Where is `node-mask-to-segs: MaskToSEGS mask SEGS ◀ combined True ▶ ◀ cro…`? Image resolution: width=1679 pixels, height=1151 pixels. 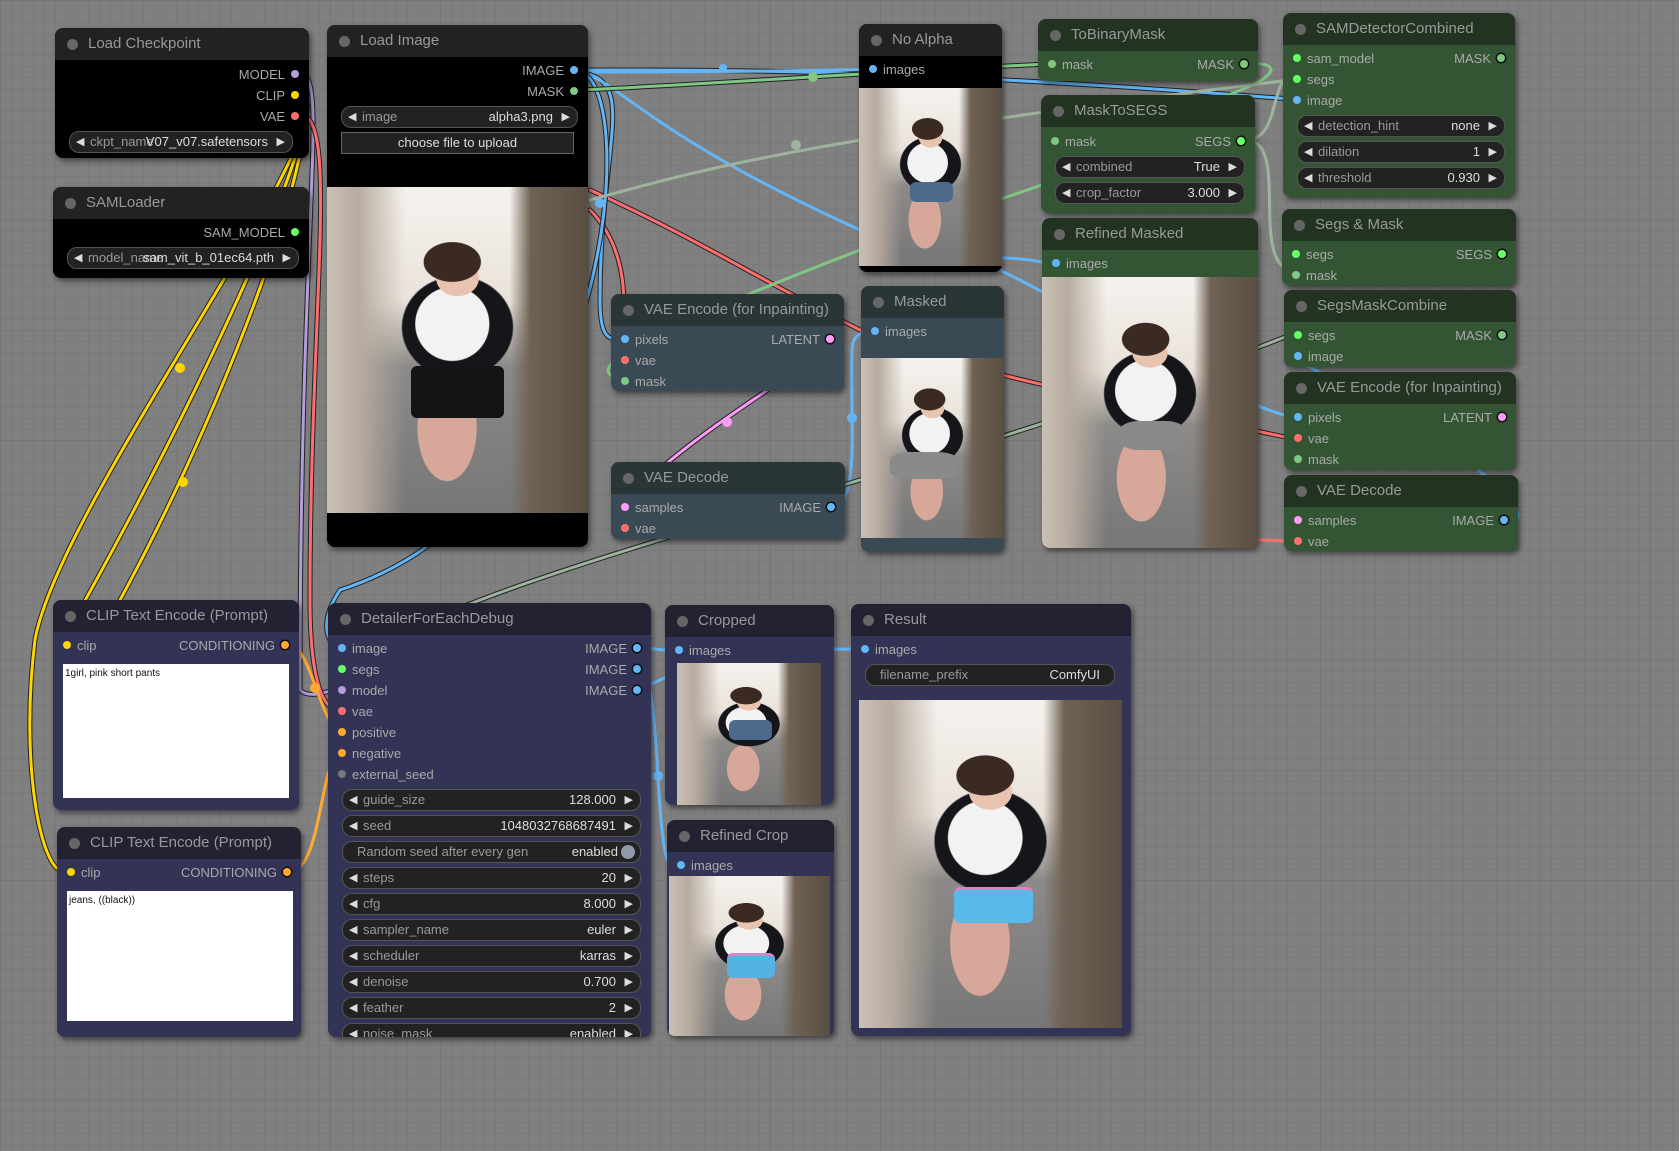 node-mask-to-segs: MaskToSEGS mask SEGS ◀ combined True ▶ ◀ cro… is located at coordinates (1148, 154).